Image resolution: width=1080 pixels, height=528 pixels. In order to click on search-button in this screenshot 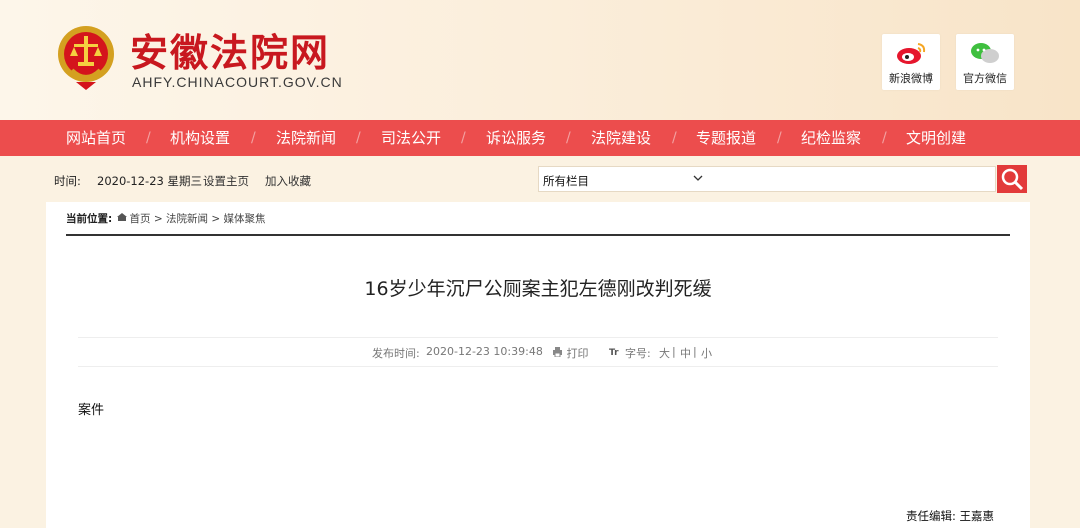, I will do `click(1012, 179)`.